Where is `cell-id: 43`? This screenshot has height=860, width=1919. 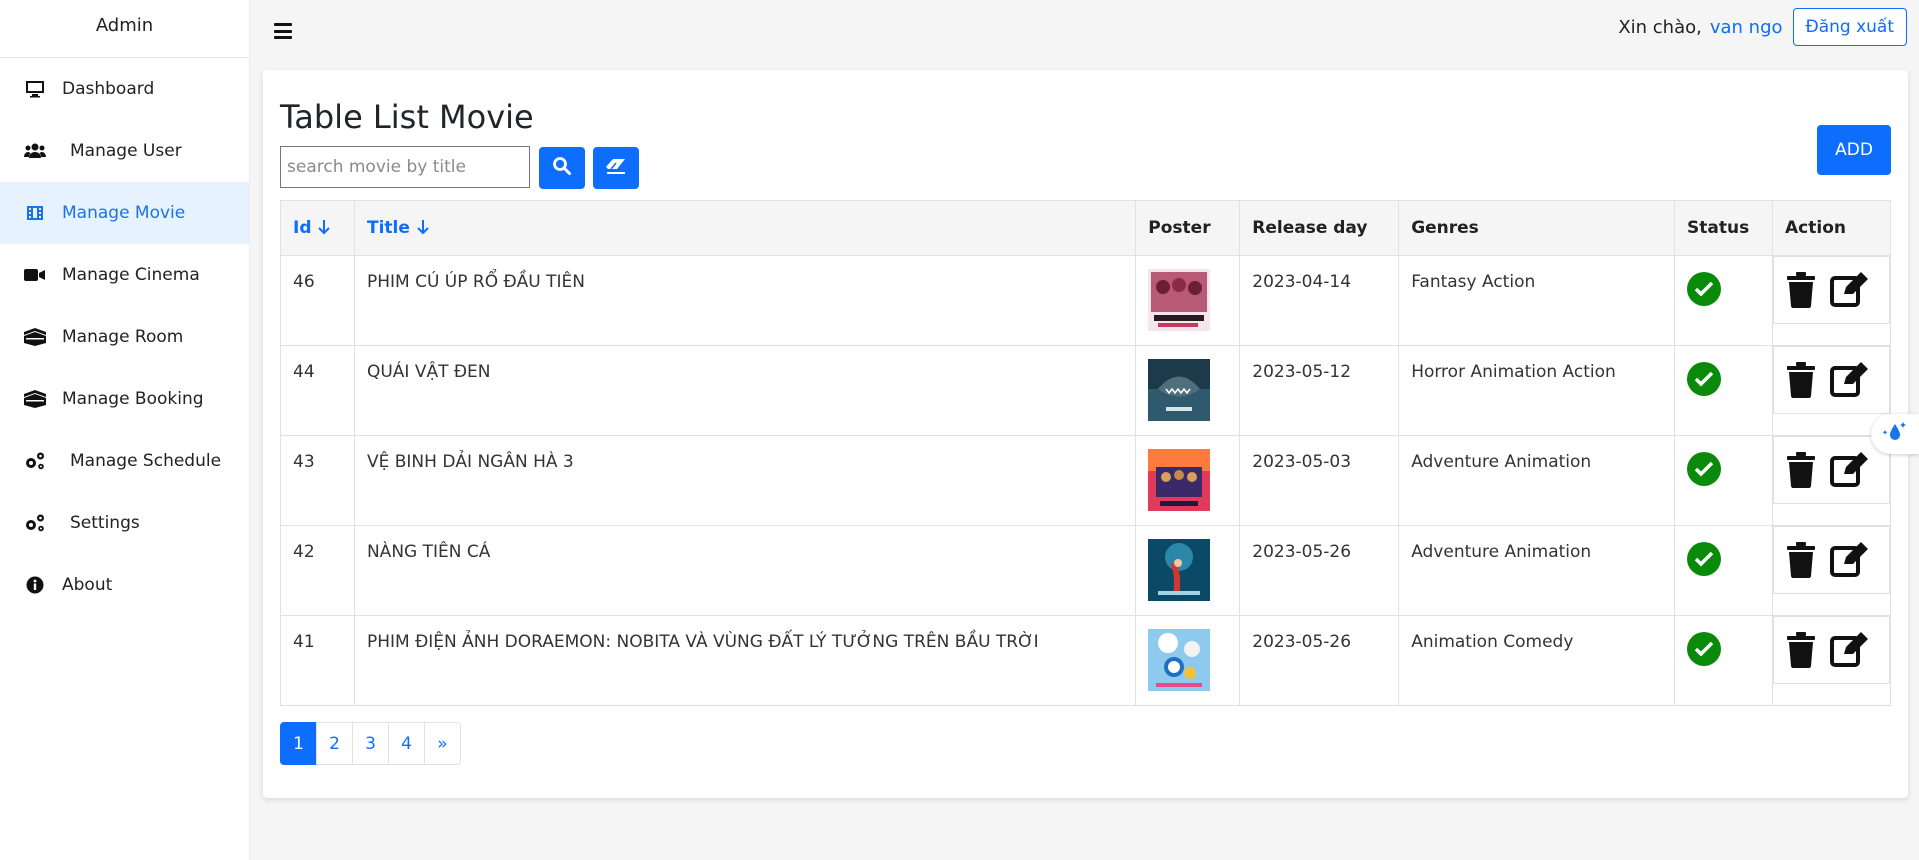
cell-id: 43 is located at coordinates (317, 480).